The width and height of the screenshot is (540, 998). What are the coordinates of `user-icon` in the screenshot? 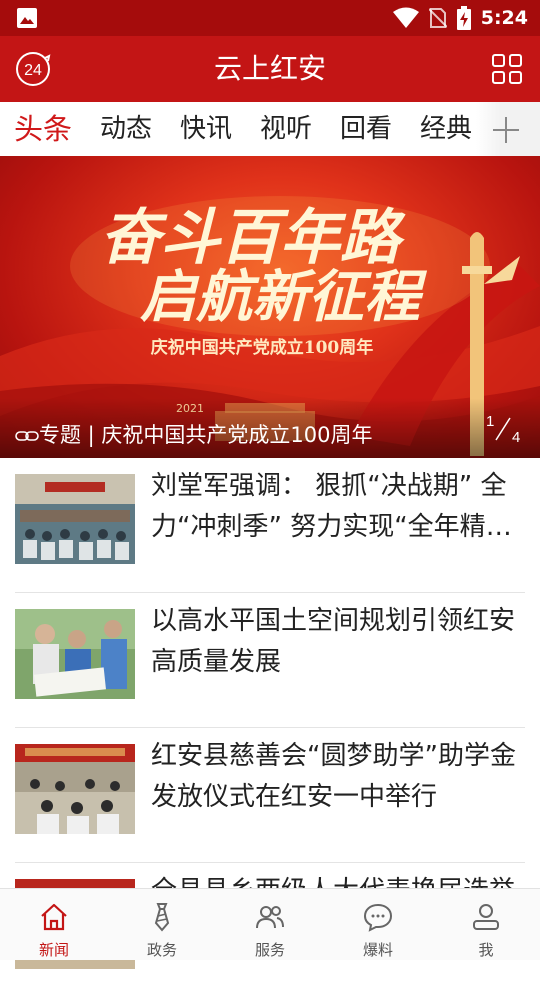 It's located at (486, 917).